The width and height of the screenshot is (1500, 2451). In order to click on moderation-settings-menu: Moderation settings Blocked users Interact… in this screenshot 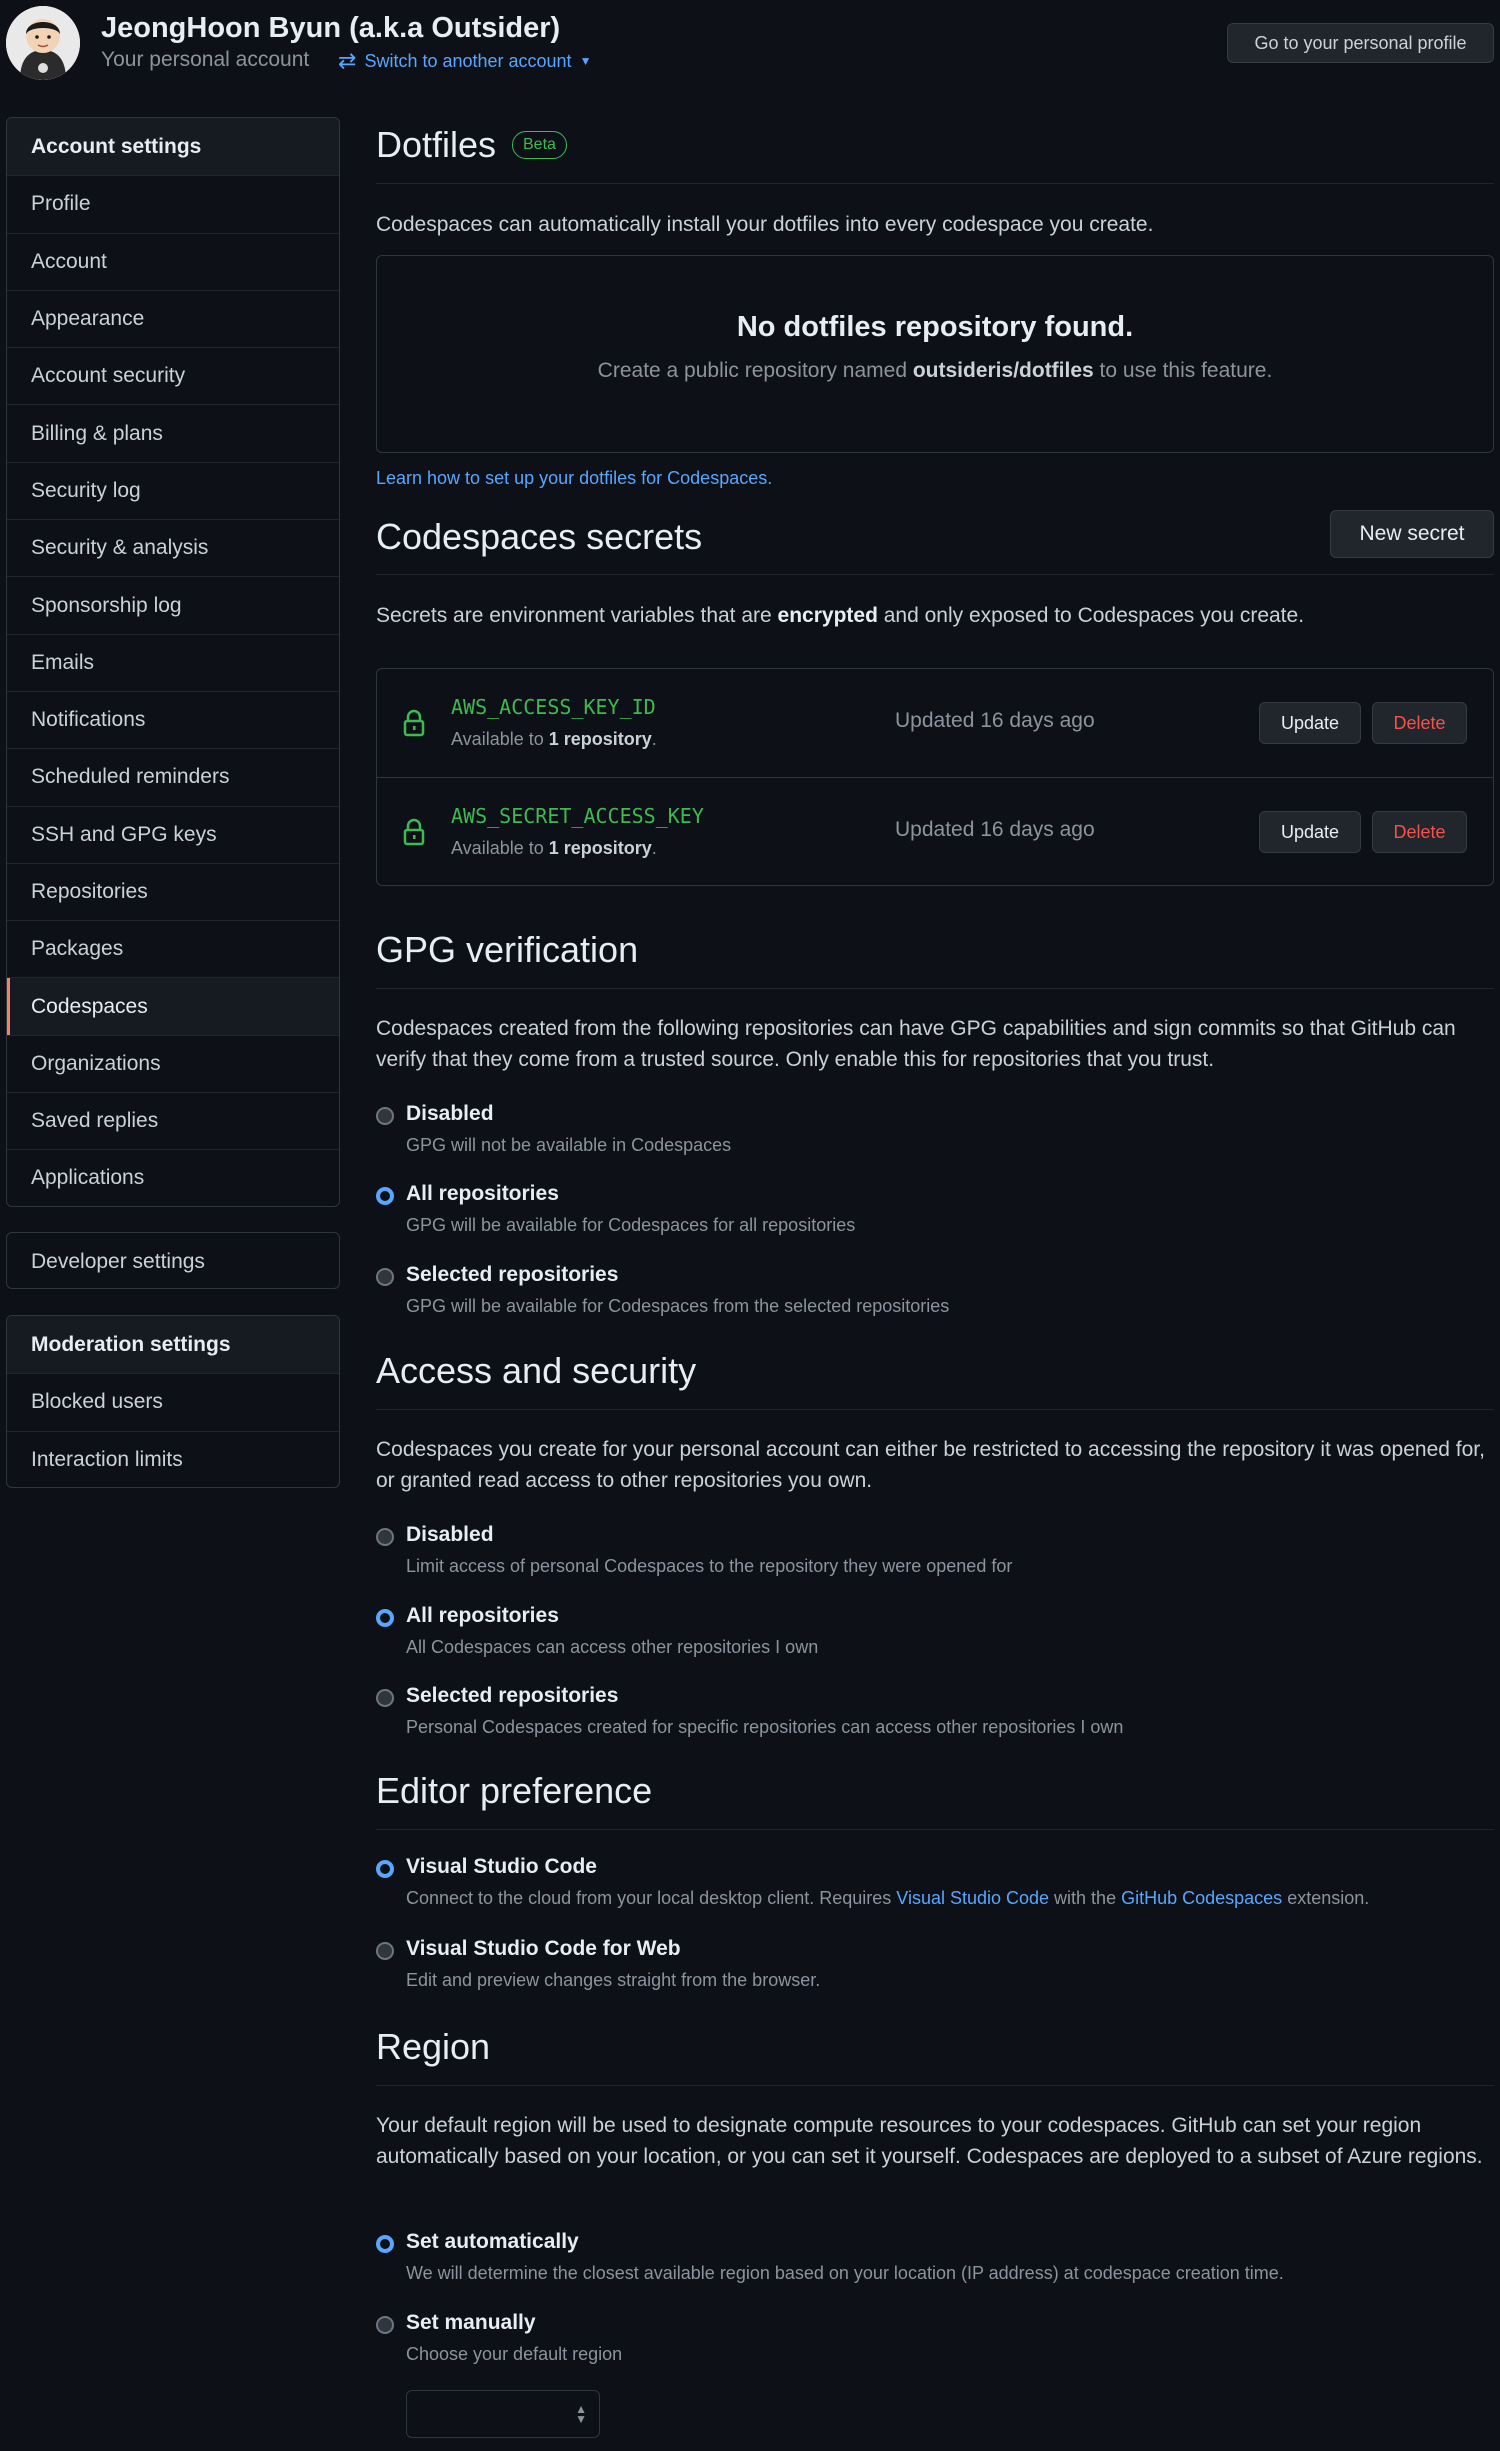, I will do `click(173, 1401)`.